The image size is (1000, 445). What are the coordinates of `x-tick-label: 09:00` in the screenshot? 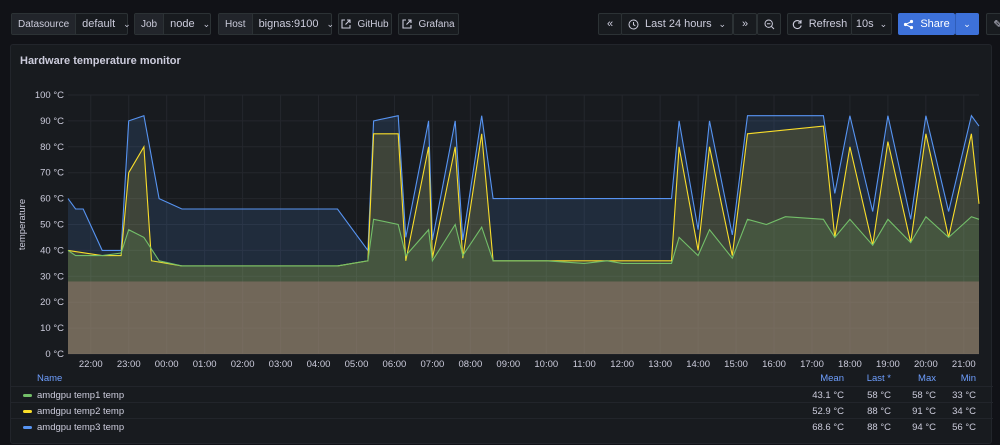 It's located at (508, 364).